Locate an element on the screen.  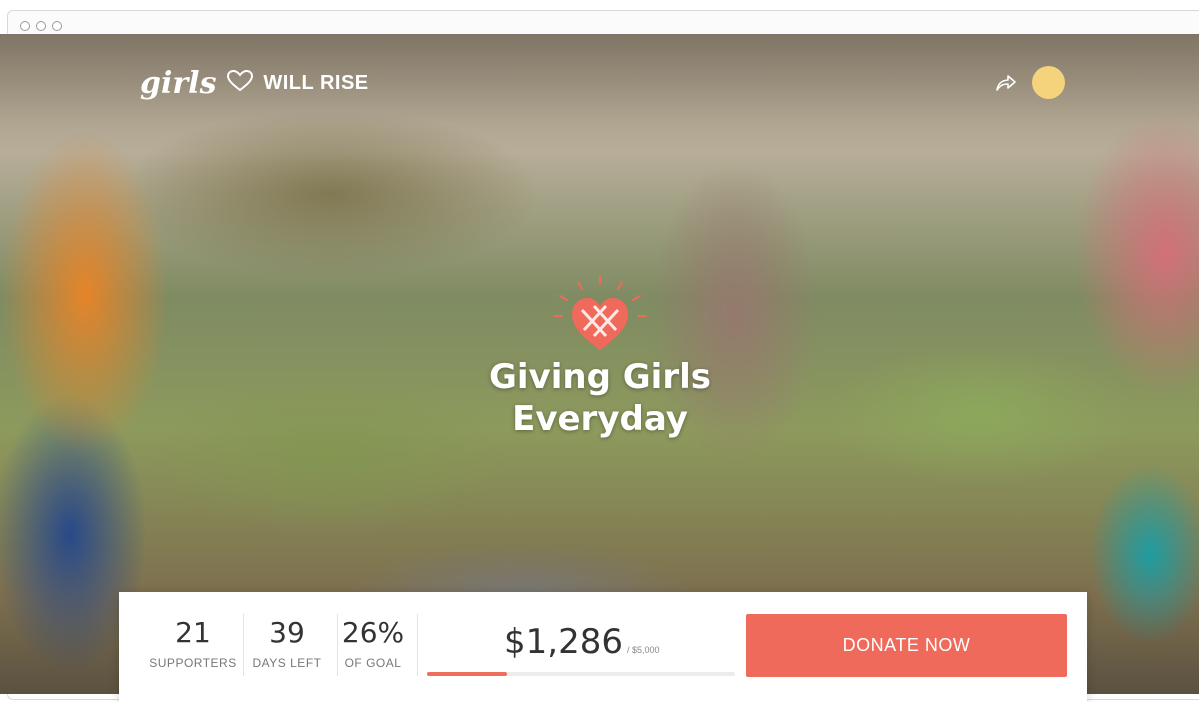
supporters-count: 21 is located at coordinates (193, 632).